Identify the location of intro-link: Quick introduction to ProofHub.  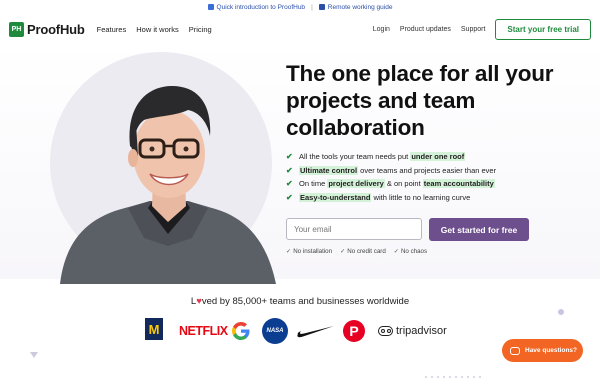
(256, 7).